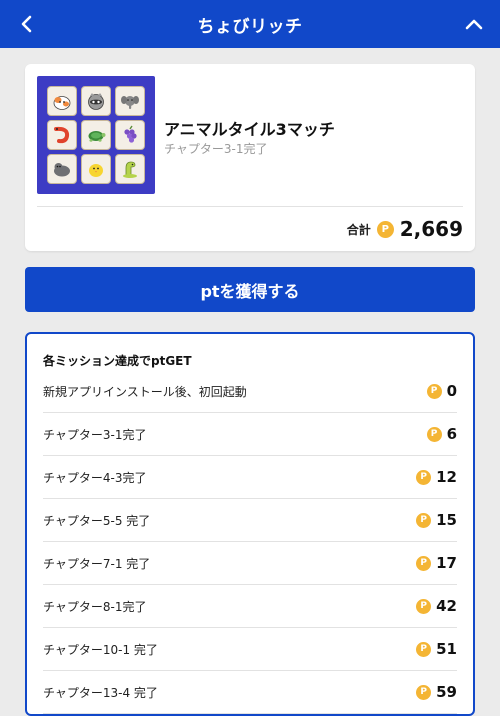 The height and width of the screenshot is (716, 500). Describe the element at coordinates (95, 477) in the screenshot. I see `mission-label: チャプター4-3完了` at that location.